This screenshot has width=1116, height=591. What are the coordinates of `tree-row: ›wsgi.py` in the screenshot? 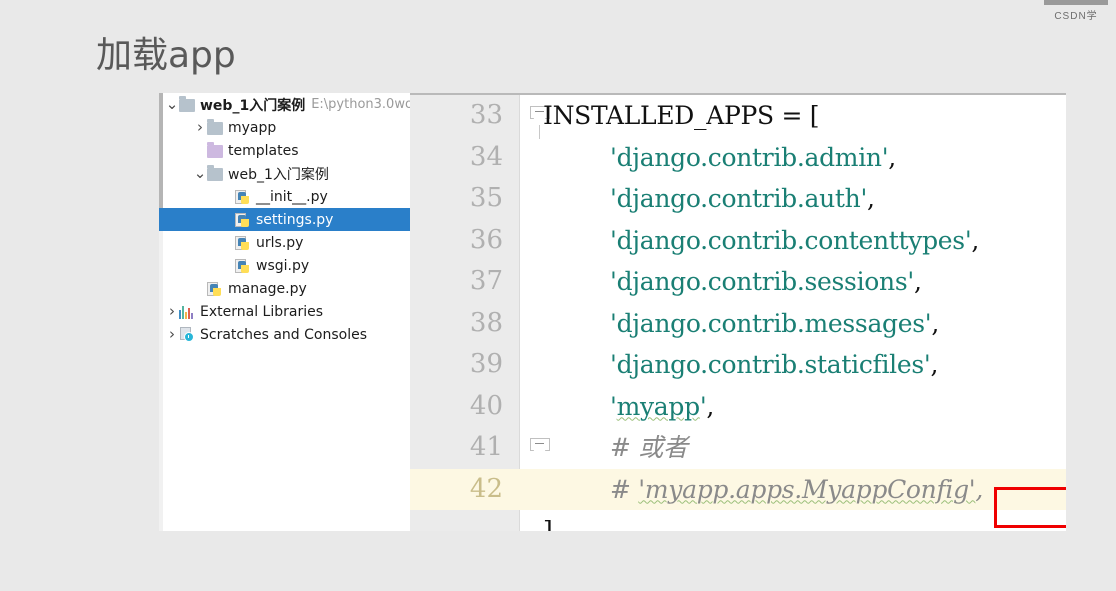 It's located at (284, 265).